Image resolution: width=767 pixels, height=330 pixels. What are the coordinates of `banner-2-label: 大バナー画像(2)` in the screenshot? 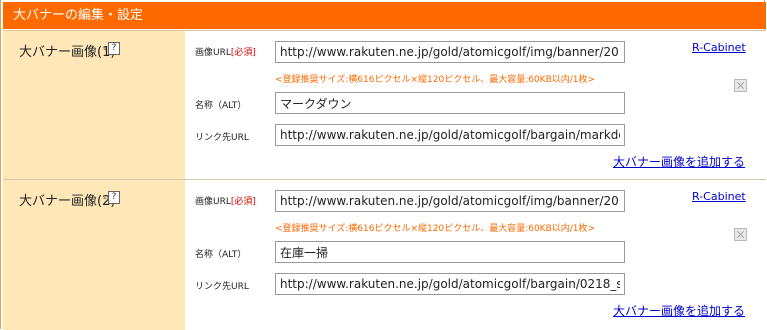 It's located at (67, 201).